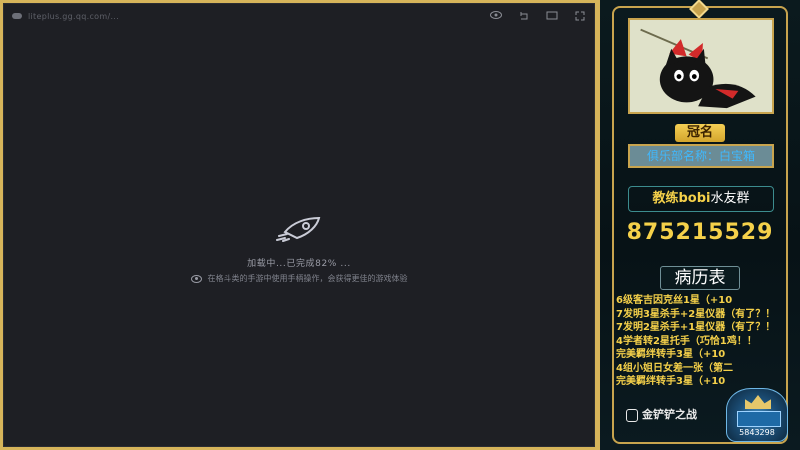 The width and height of the screenshot is (800, 450). I want to click on fullscreen-icon, so click(580, 16).